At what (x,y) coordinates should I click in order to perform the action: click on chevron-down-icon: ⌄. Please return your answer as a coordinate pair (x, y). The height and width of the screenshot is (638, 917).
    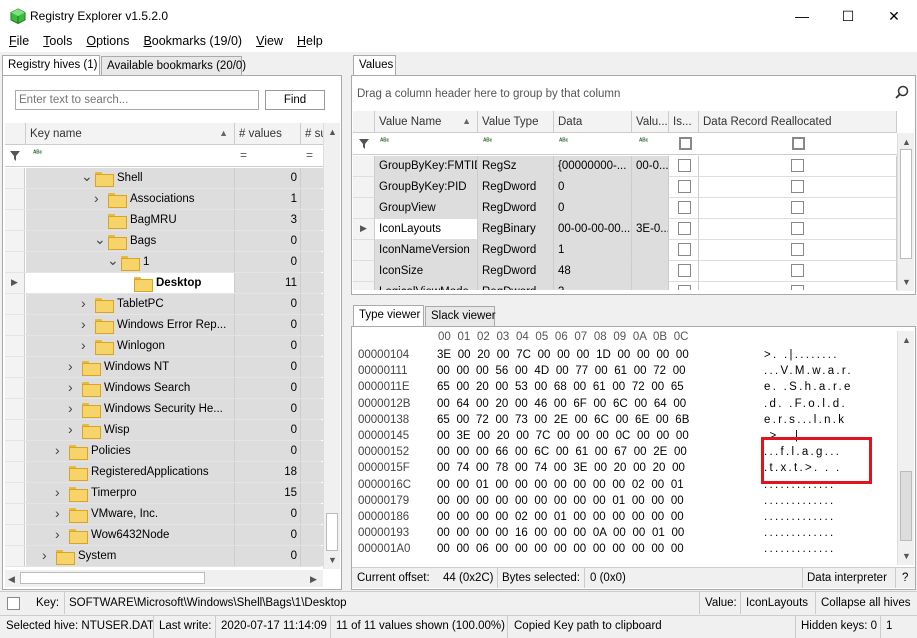
    Looking at the image, I should click on (87, 176).